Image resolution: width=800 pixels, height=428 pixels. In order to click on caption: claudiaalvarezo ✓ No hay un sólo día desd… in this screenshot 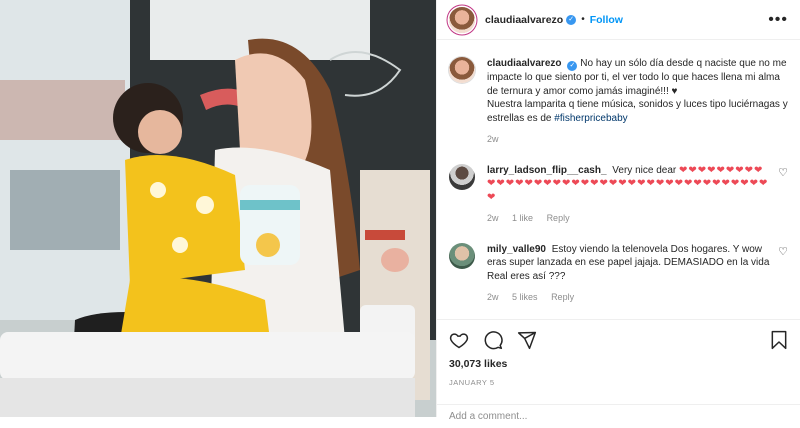, I will do `click(618, 102)`.